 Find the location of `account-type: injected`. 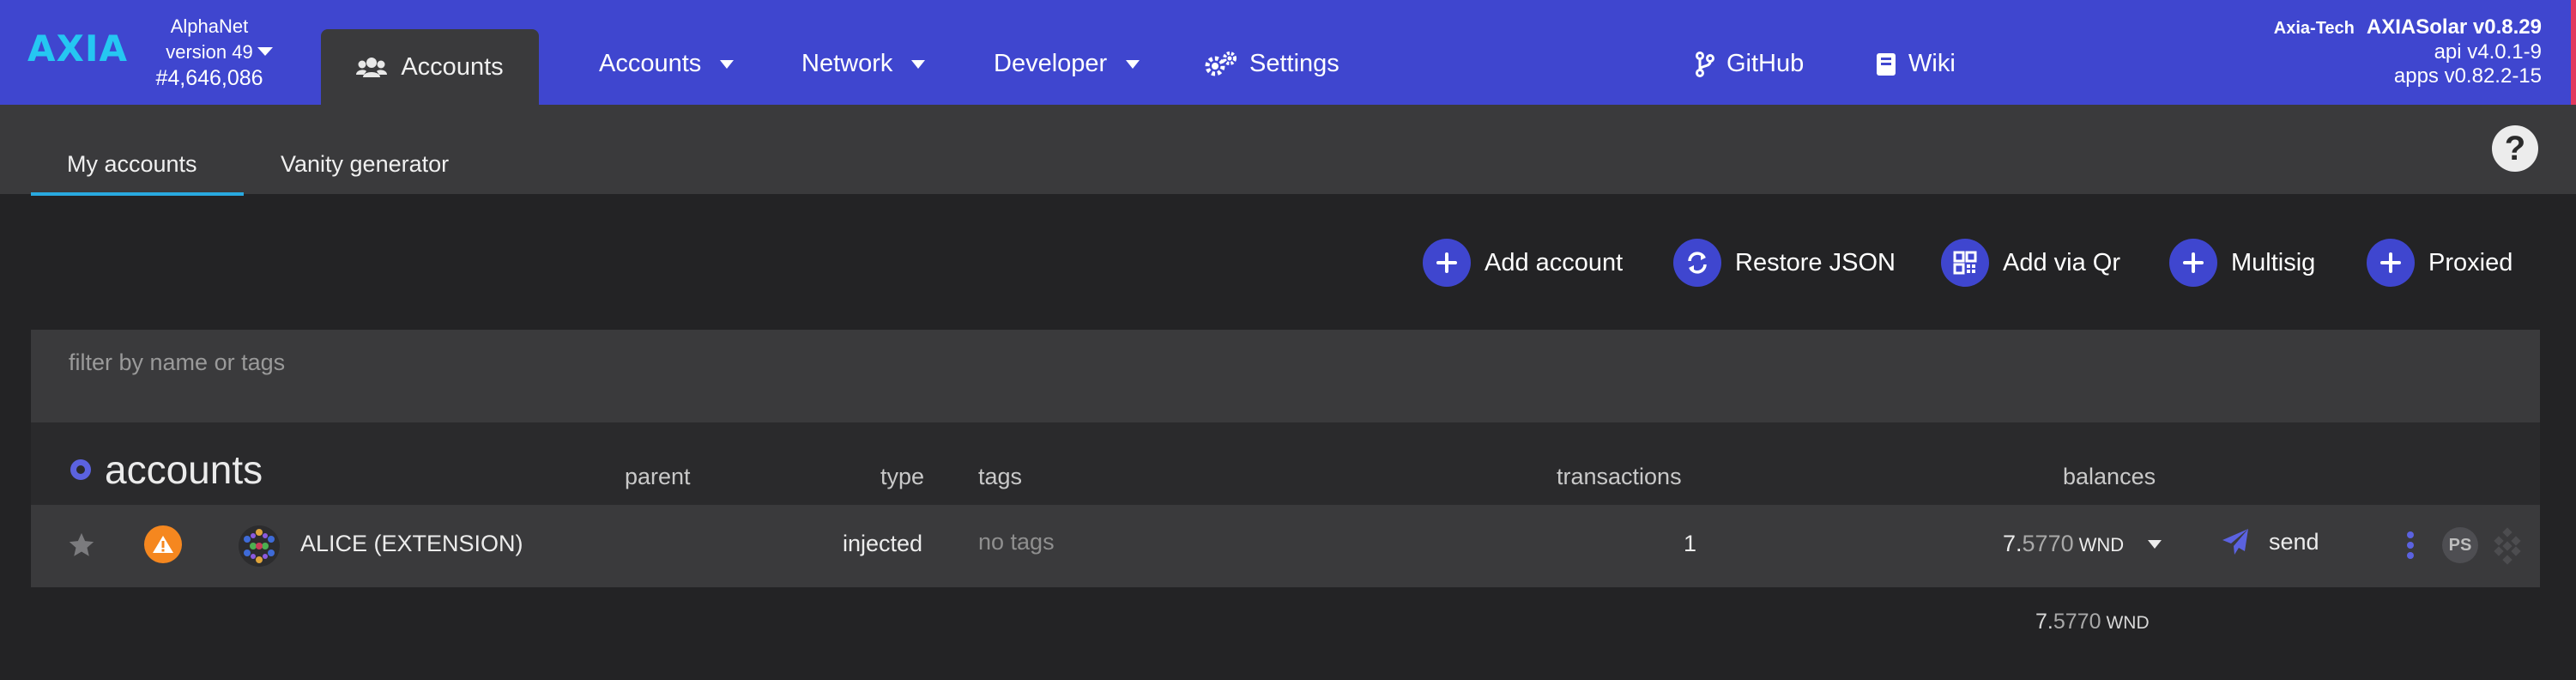

account-type: injected is located at coordinates (883, 544).